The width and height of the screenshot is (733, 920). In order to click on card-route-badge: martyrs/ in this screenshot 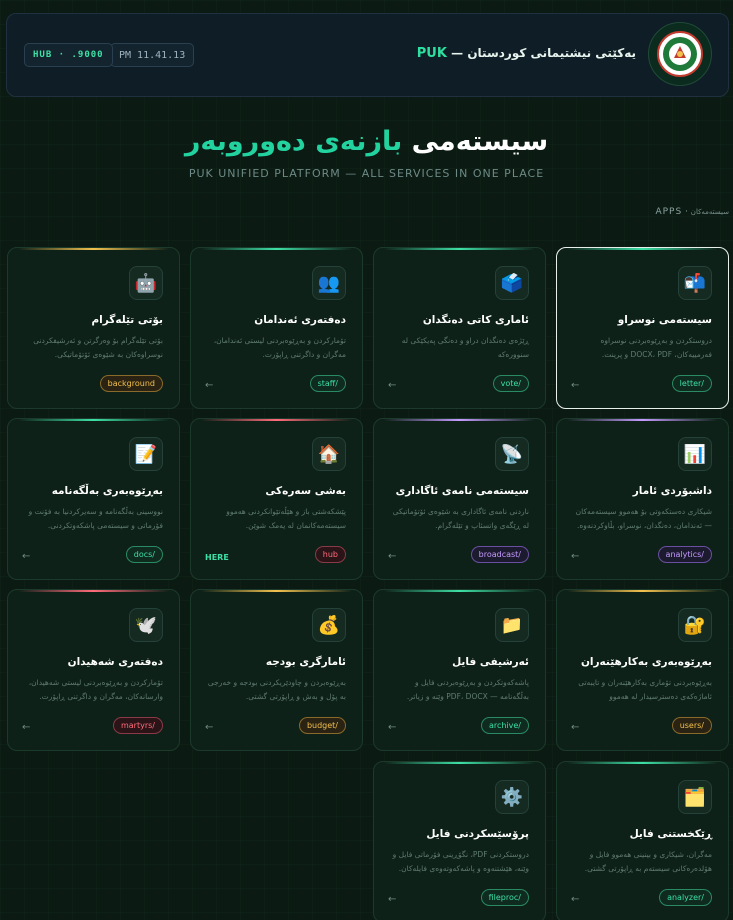, I will do `click(137, 725)`.